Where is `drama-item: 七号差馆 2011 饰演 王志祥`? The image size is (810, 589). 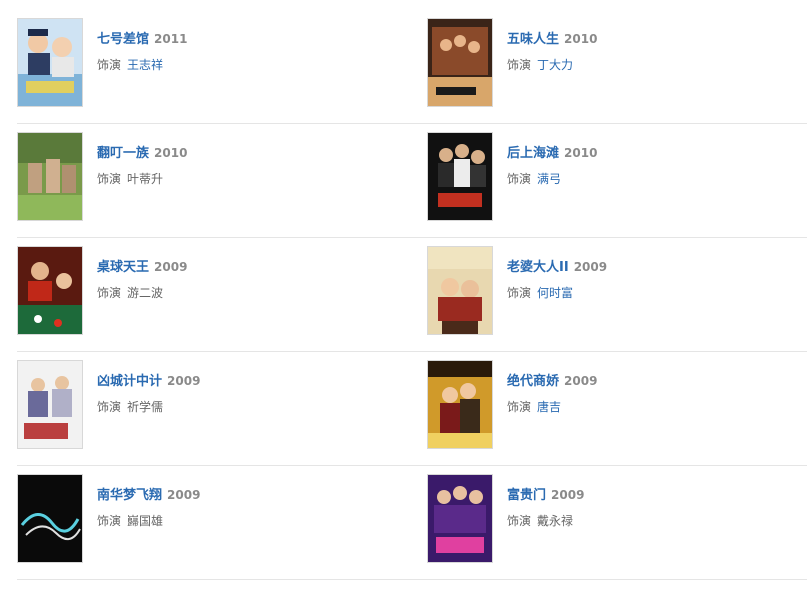 drama-item: 七号差馆 2011 饰演 王志祥 is located at coordinates (212, 67).